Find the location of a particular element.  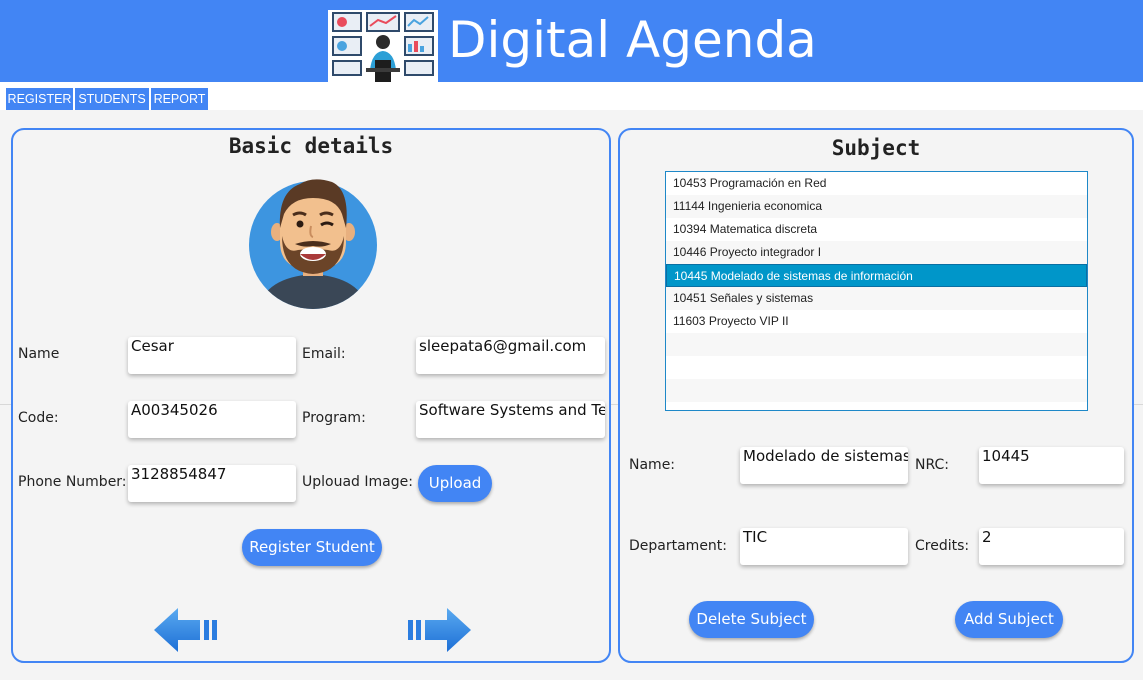

list-item: 10453 Programación en Red is located at coordinates (876, 183).